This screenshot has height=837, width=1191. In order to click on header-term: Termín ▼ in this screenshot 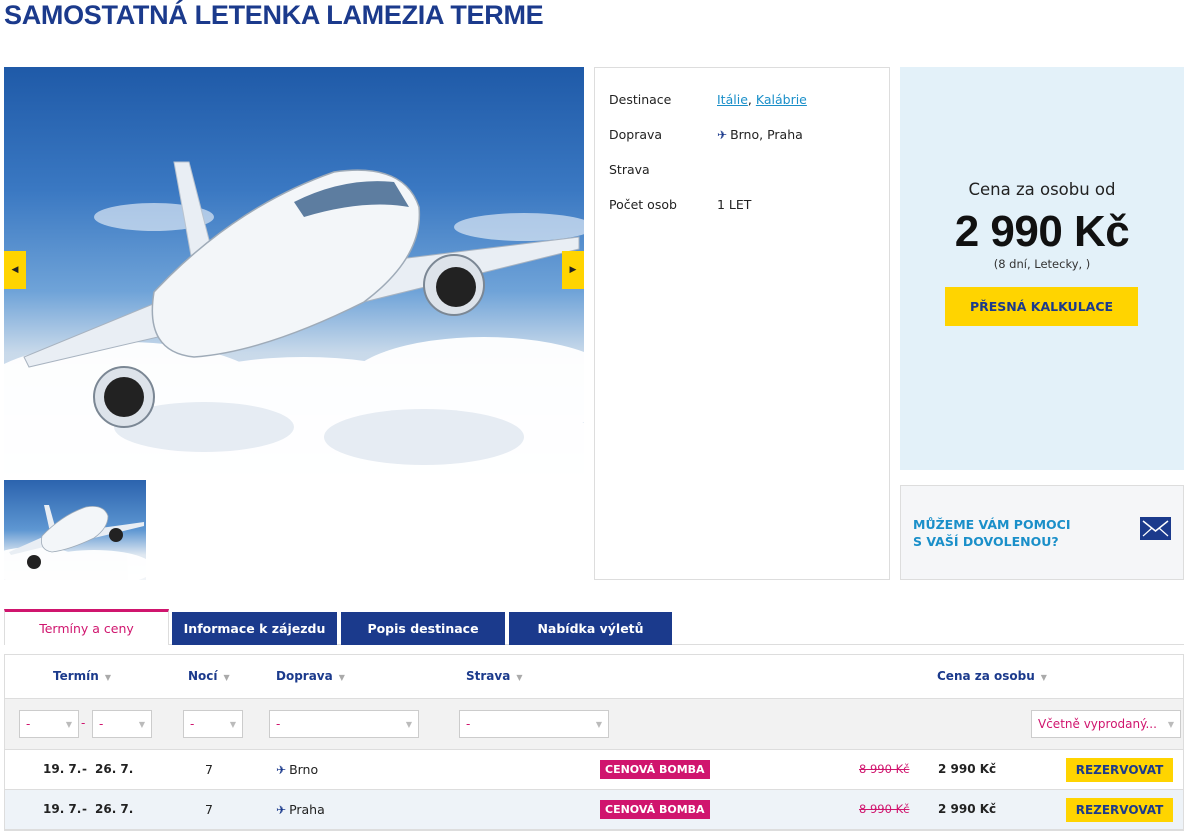, I will do `click(82, 676)`.